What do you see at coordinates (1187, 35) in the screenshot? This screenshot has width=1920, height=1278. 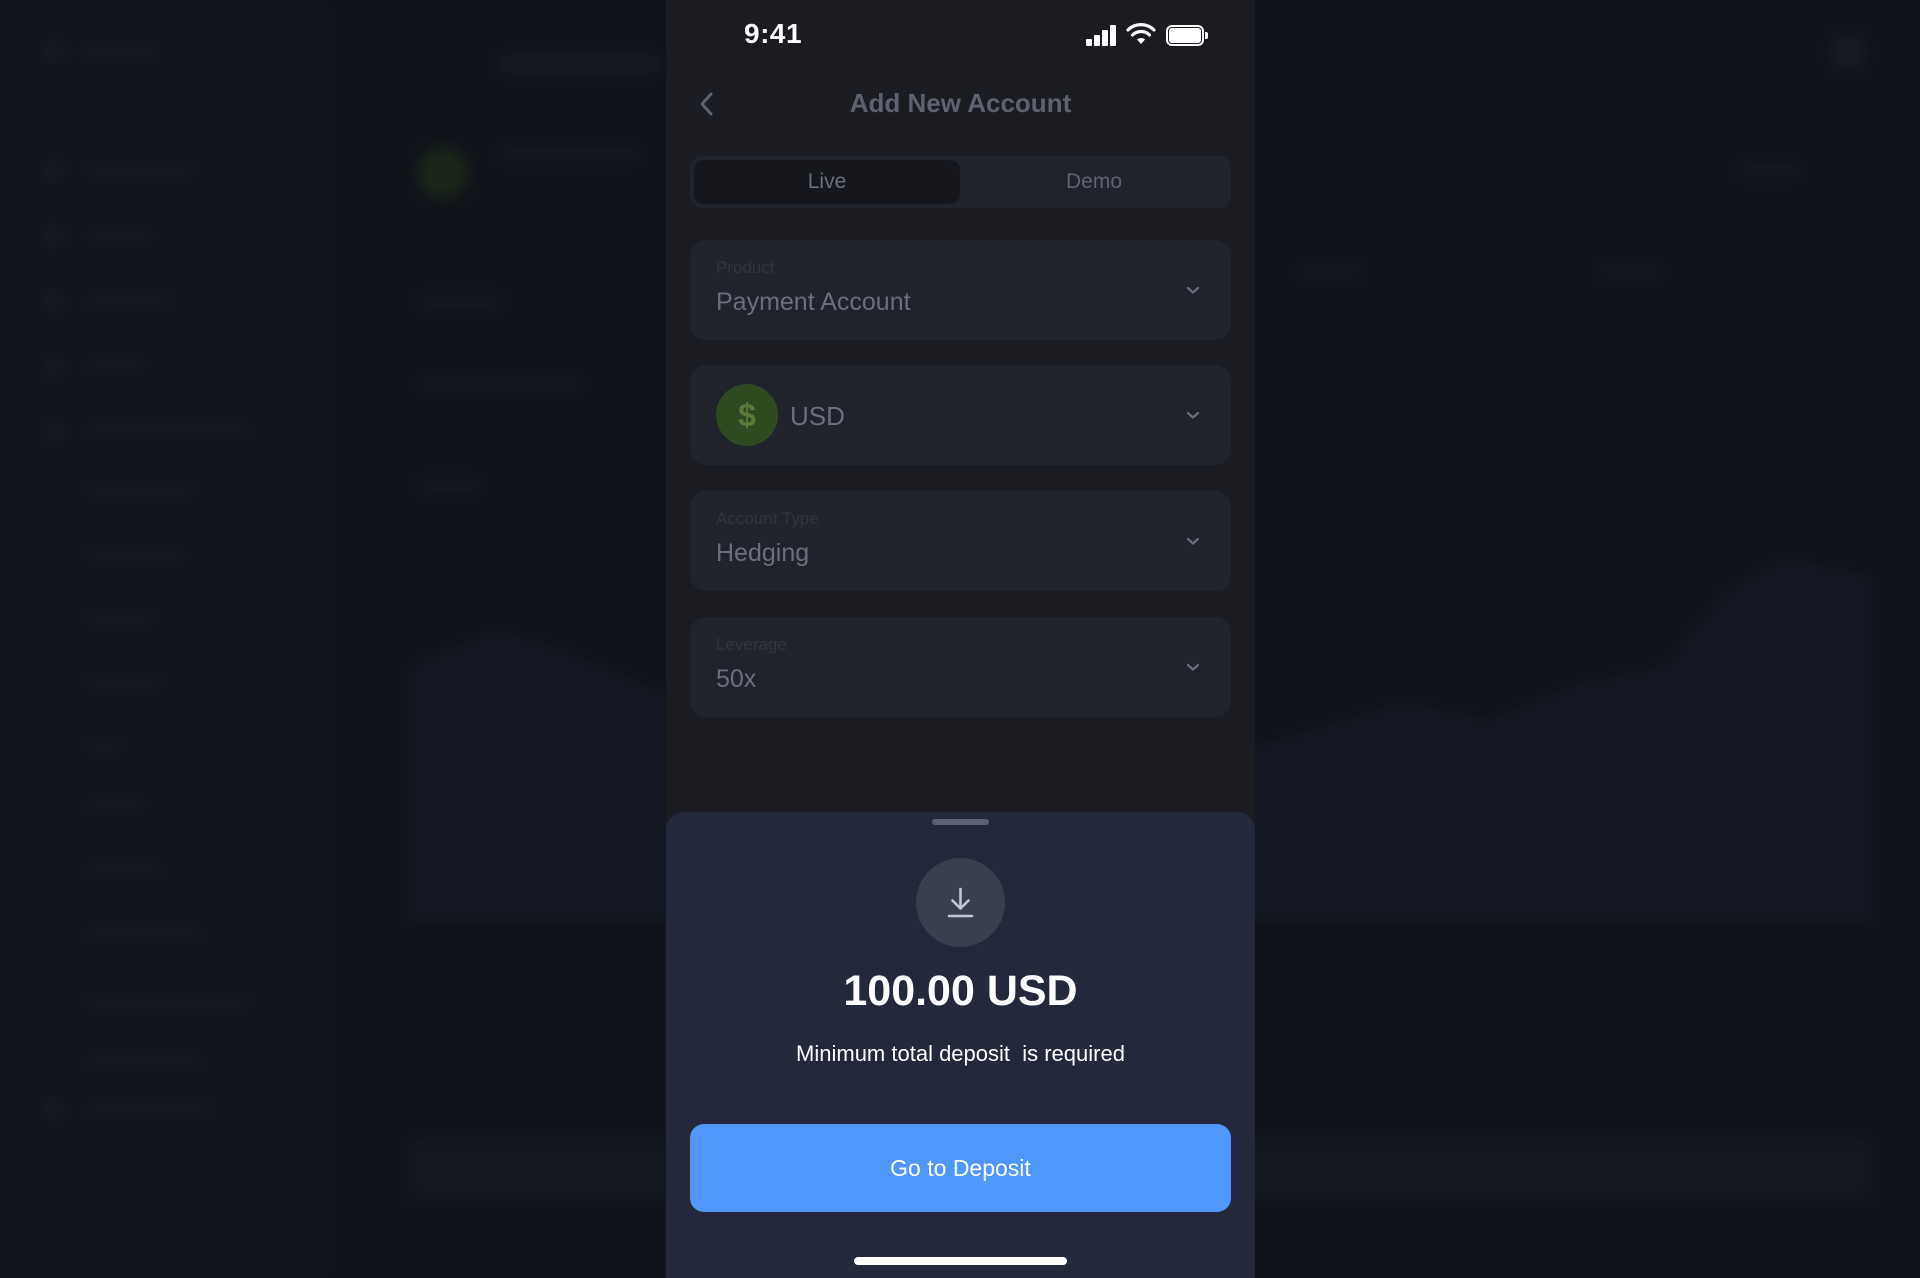 I see `battery-icon` at bounding box center [1187, 35].